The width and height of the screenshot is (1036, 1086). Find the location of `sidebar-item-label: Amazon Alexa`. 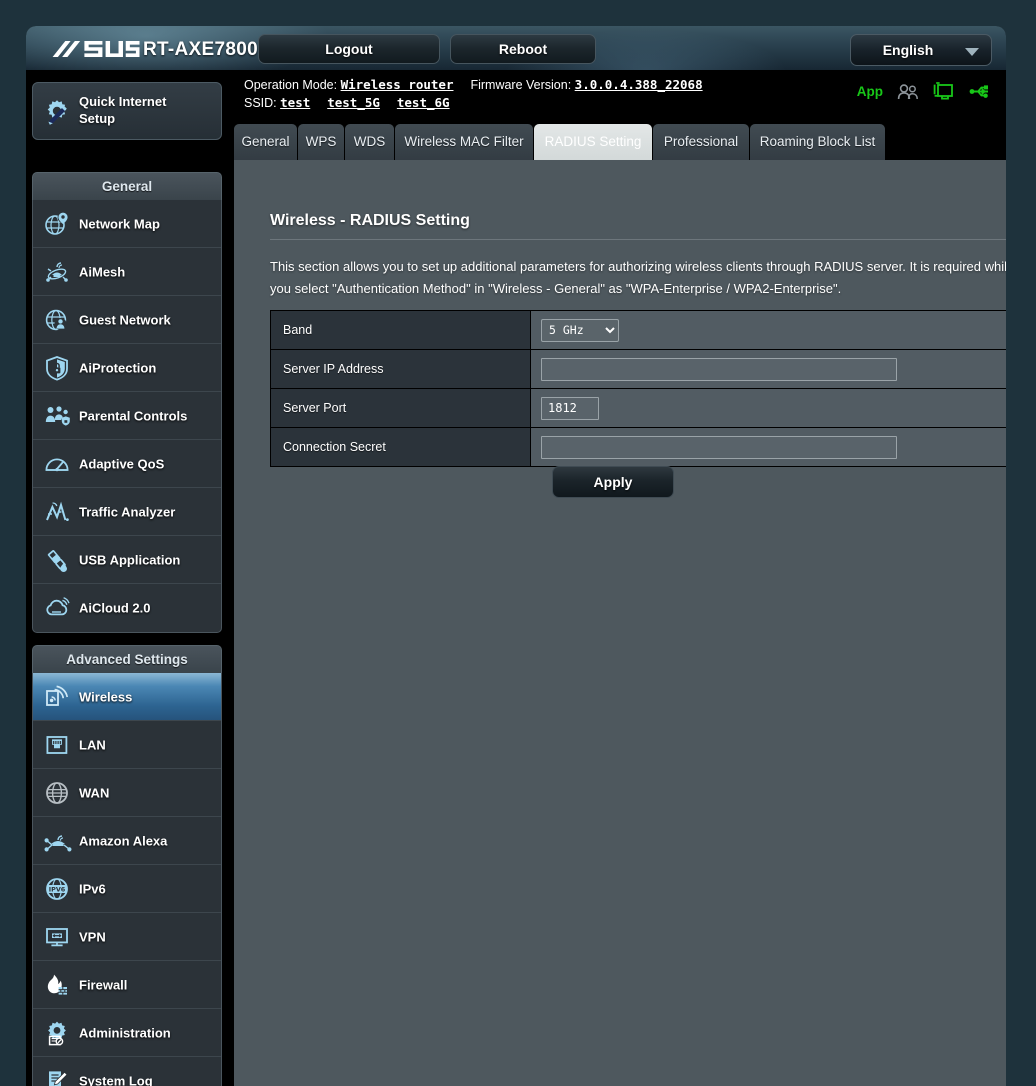

sidebar-item-label: Amazon Alexa is located at coordinates (123, 840).